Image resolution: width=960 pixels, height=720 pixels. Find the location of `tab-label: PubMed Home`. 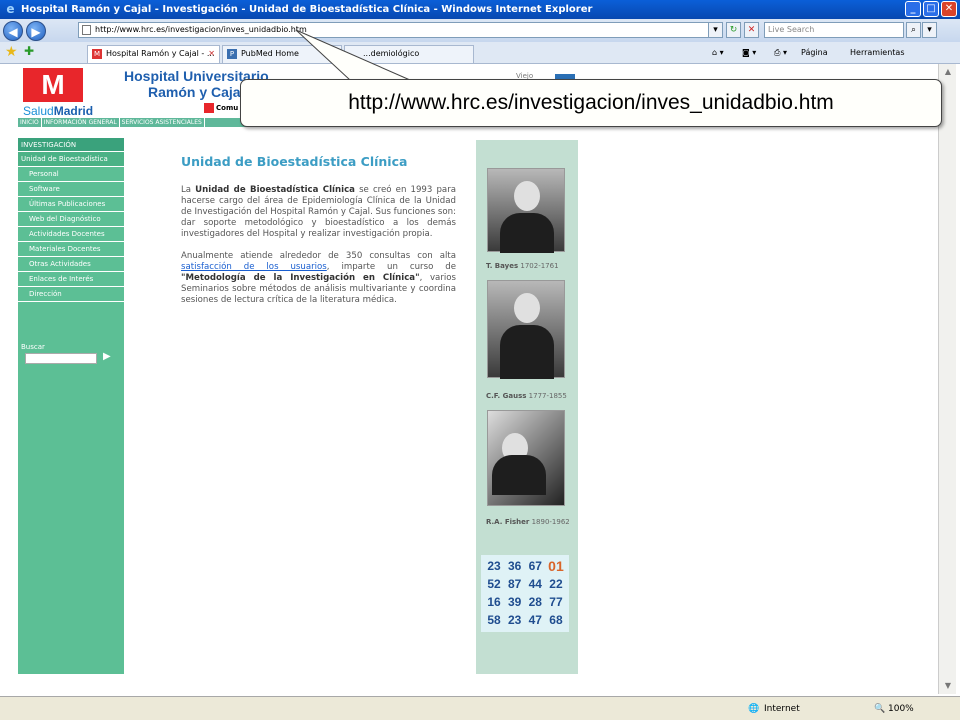

tab-label: PubMed Home is located at coordinates (270, 53).